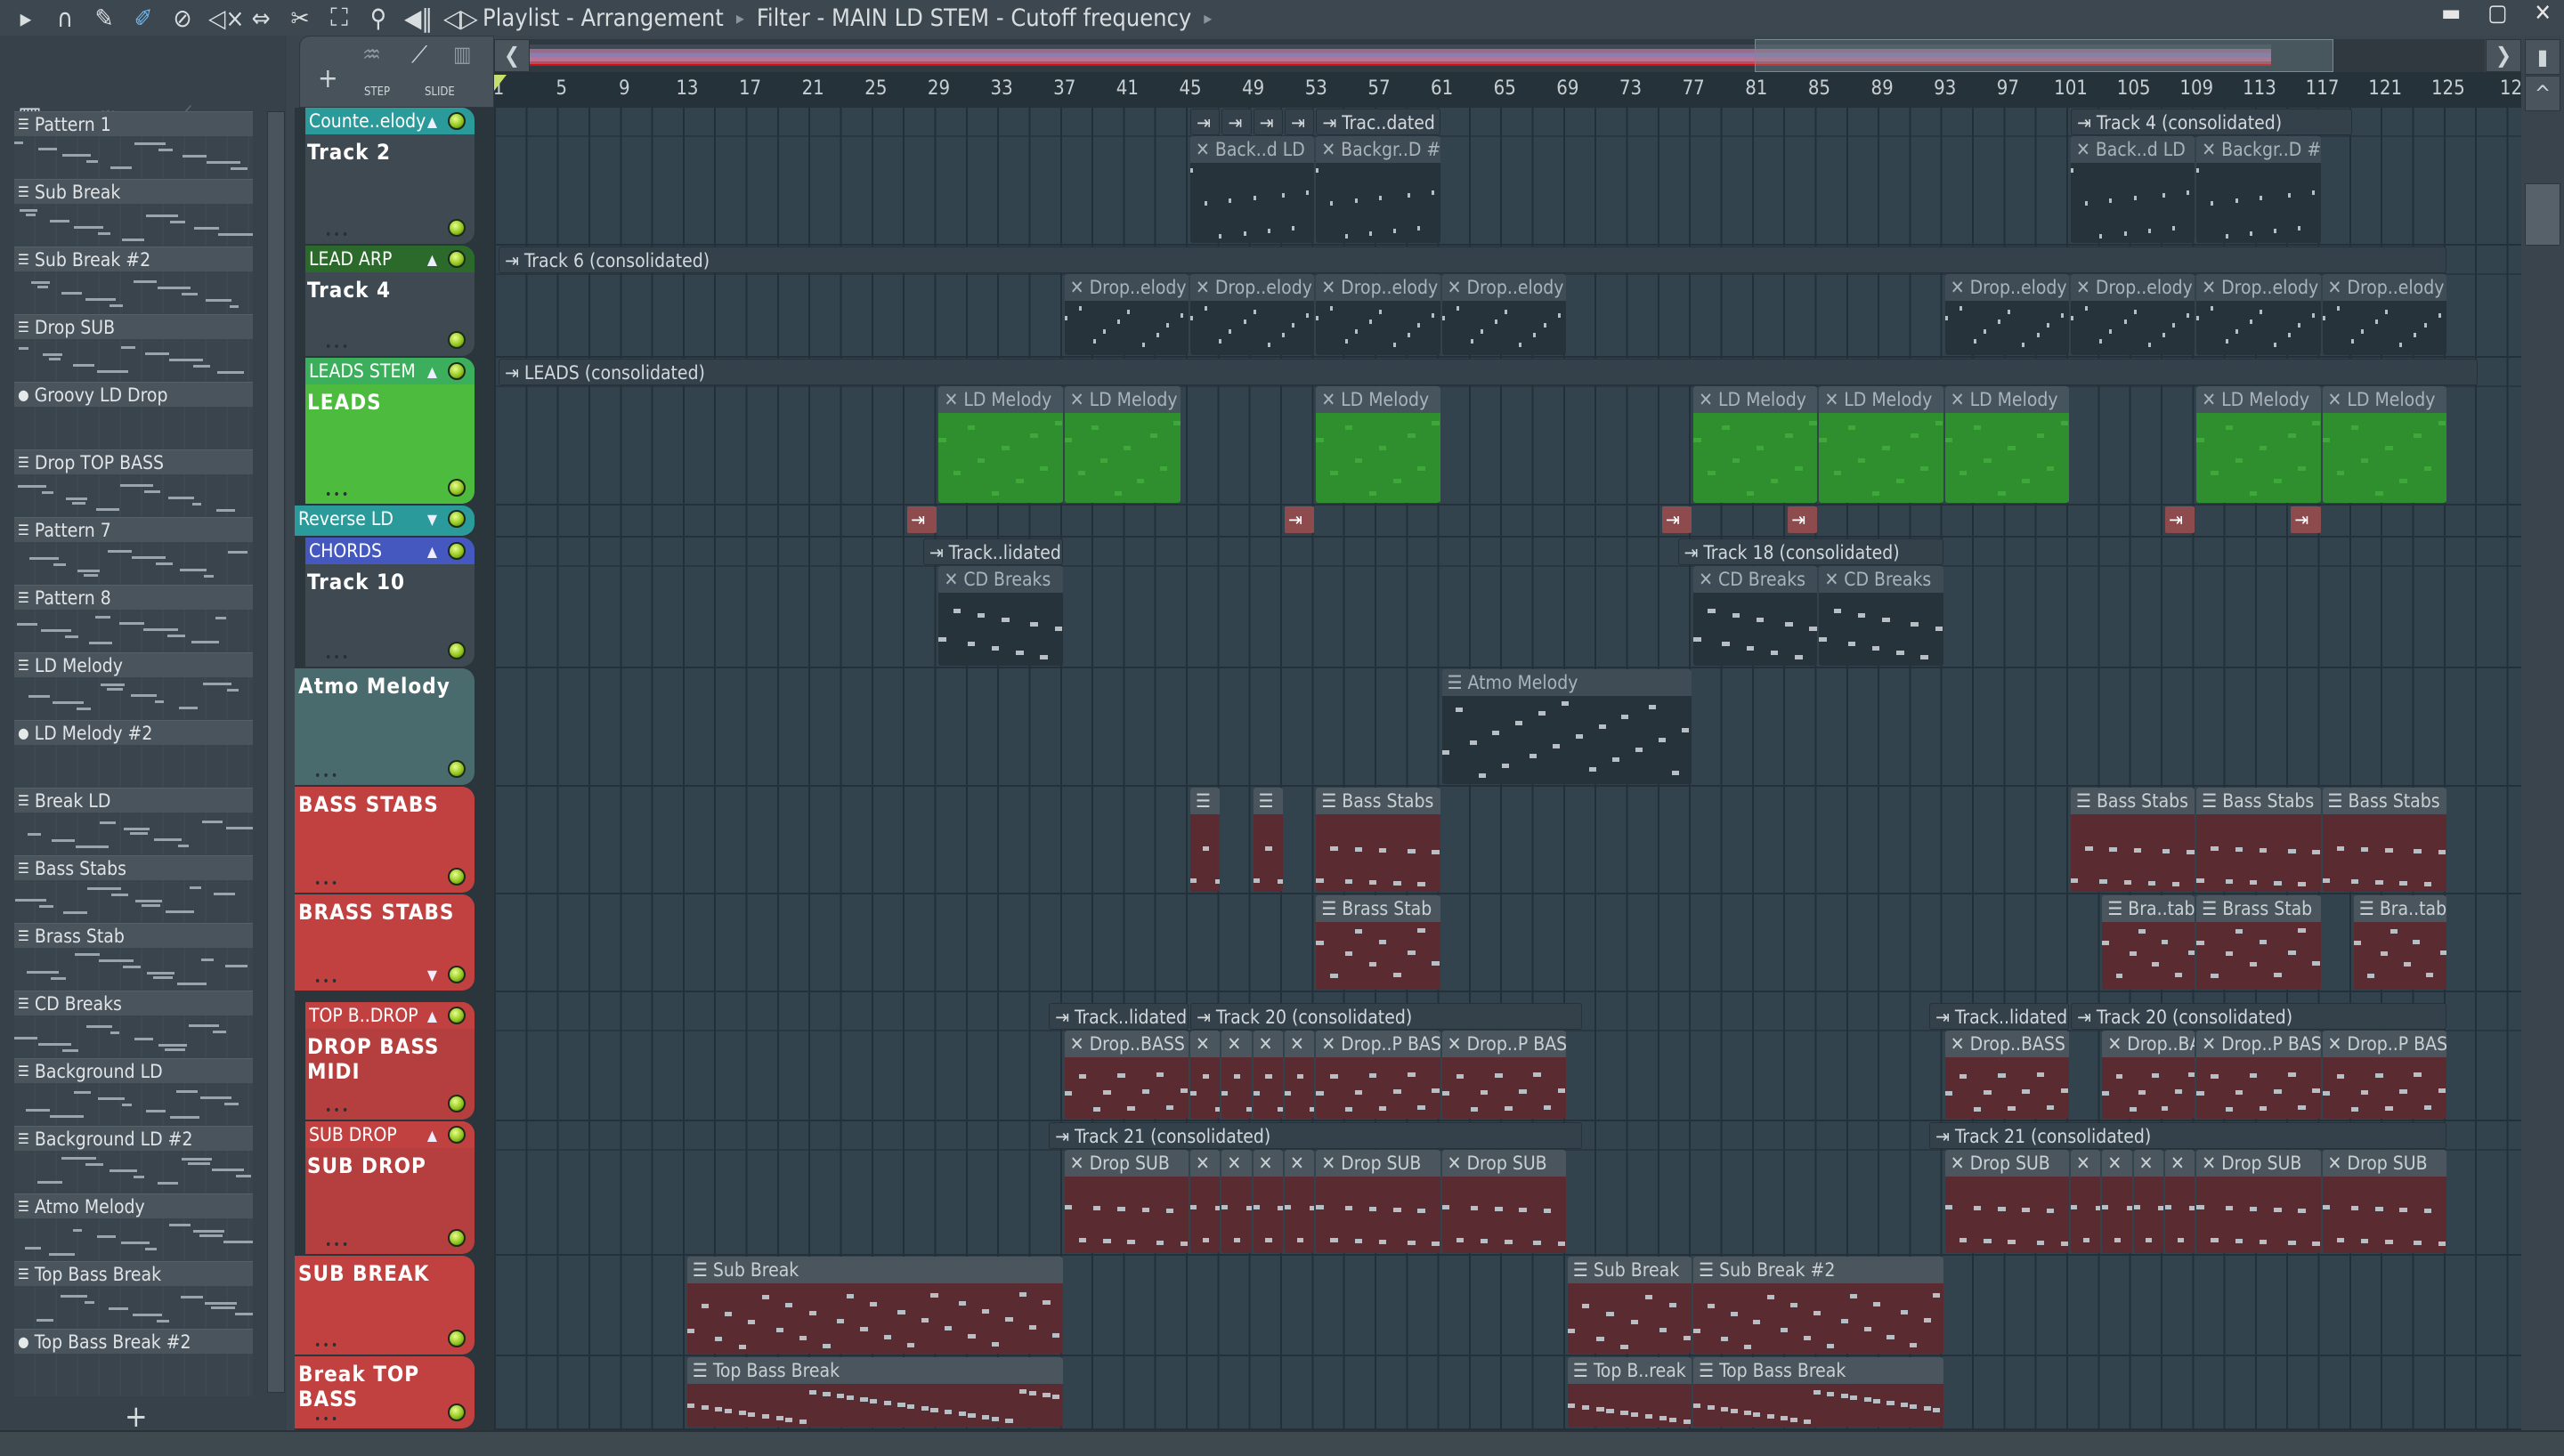 The width and height of the screenshot is (2564, 1456). Describe the element at coordinates (133, 145) in the screenshot. I see `pattern-item: ☰ Pattern 1` at that location.